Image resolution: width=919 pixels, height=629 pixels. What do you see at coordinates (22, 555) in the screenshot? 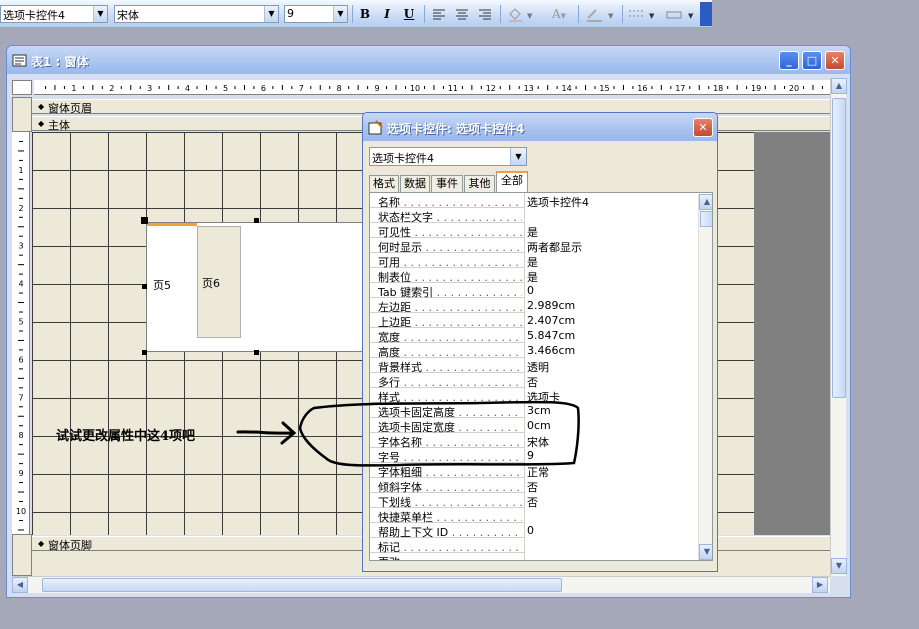
I see `section-selector-footer` at bounding box center [22, 555].